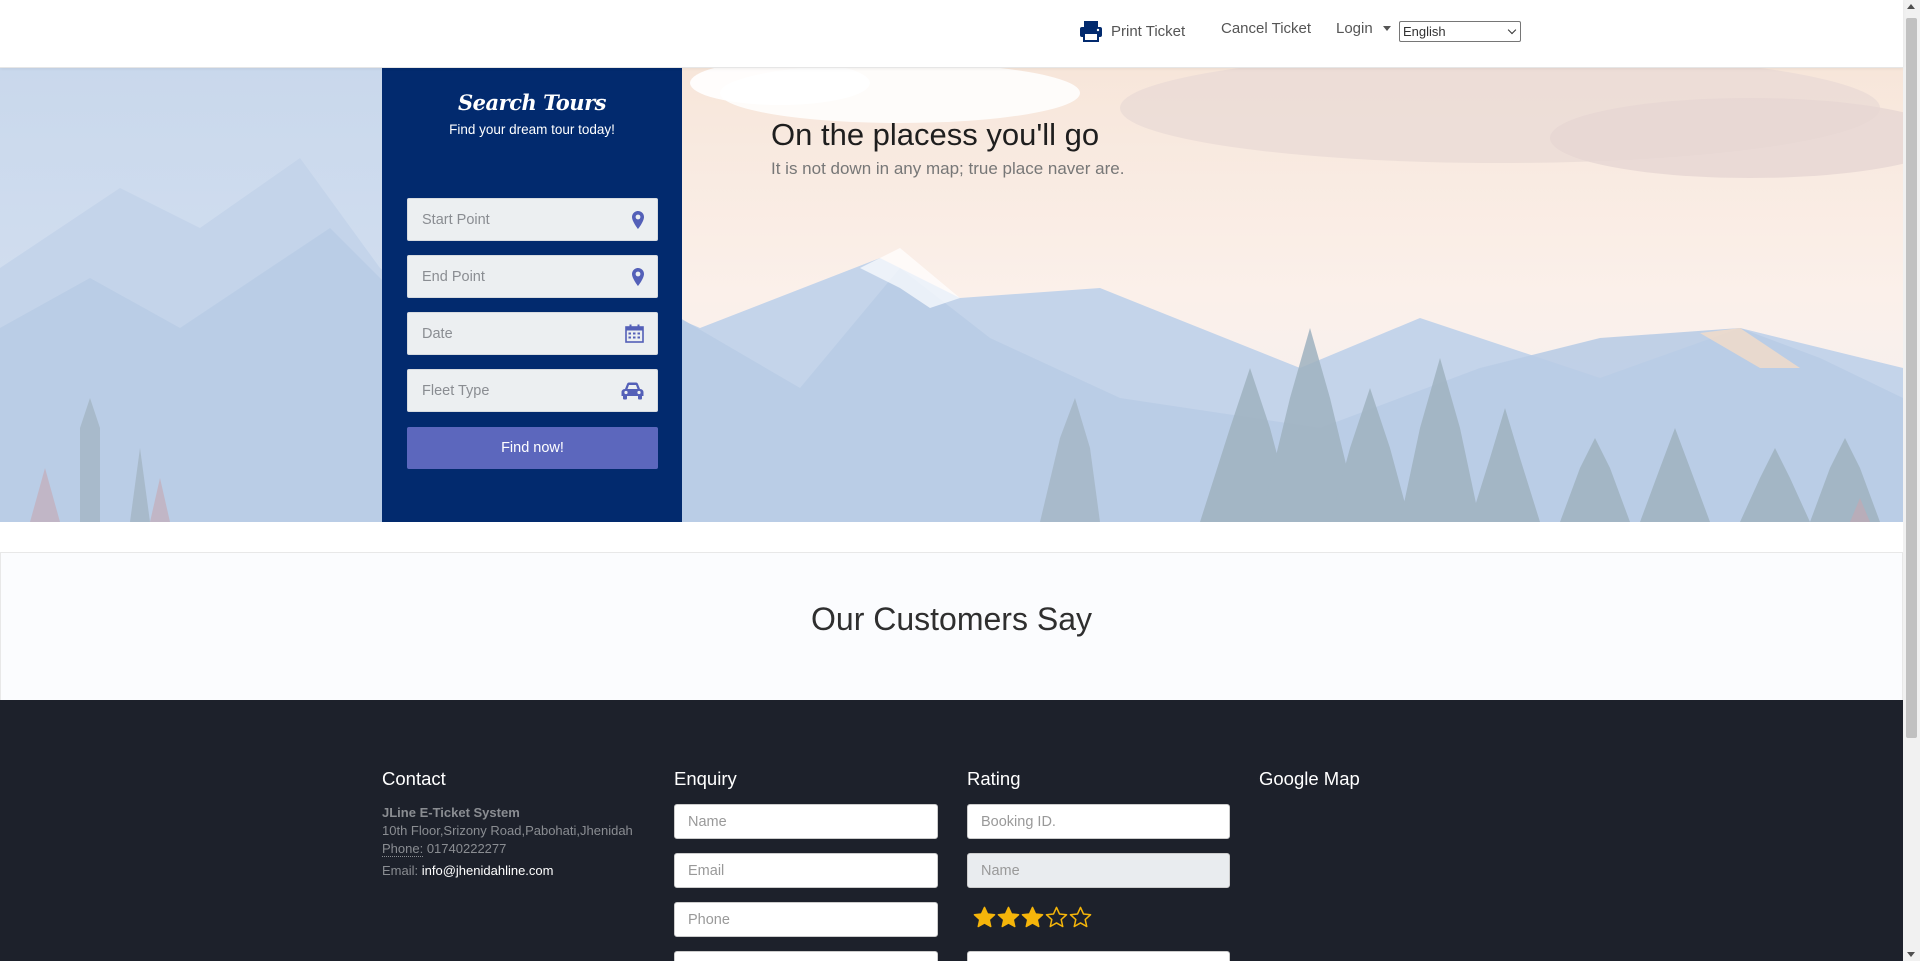  What do you see at coordinates (456, 390) in the screenshot?
I see `fleet-type-placeholder: Fleet Type` at bounding box center [456, 390].